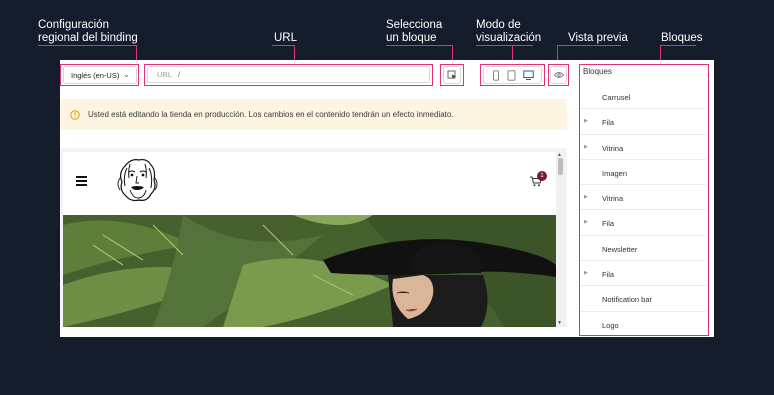 This screenshot has width=774, height=395. What do you see at coordinates (126, 75) in the screenshot?
I see `chevron-down-icon: ⌄` at bounding box center [126, 75].